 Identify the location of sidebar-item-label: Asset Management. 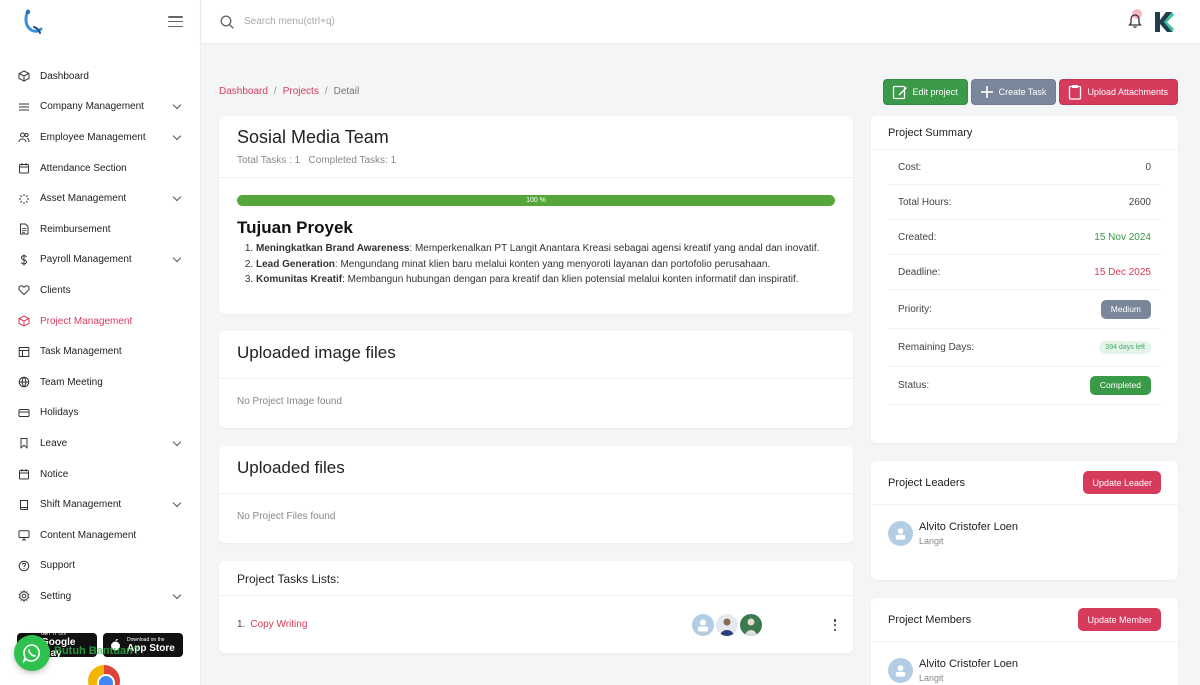
(83, 199).